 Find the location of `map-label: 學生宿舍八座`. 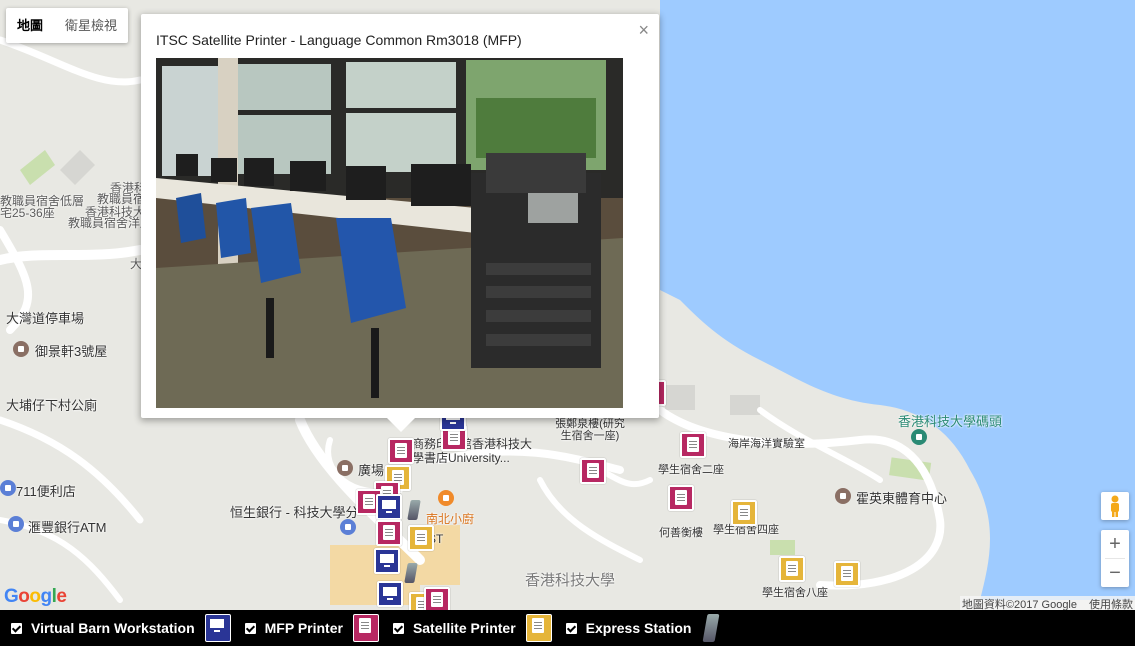

map-label: 學生宿舍八座 is located at coordinates (795, 593).